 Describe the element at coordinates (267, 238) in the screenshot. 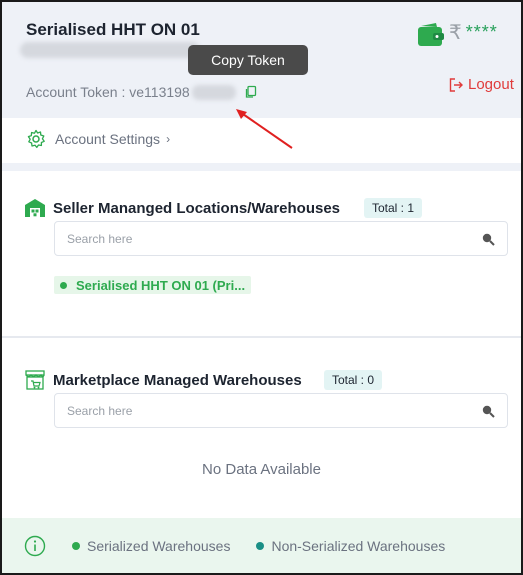

I see `seller-search-input` at that location.